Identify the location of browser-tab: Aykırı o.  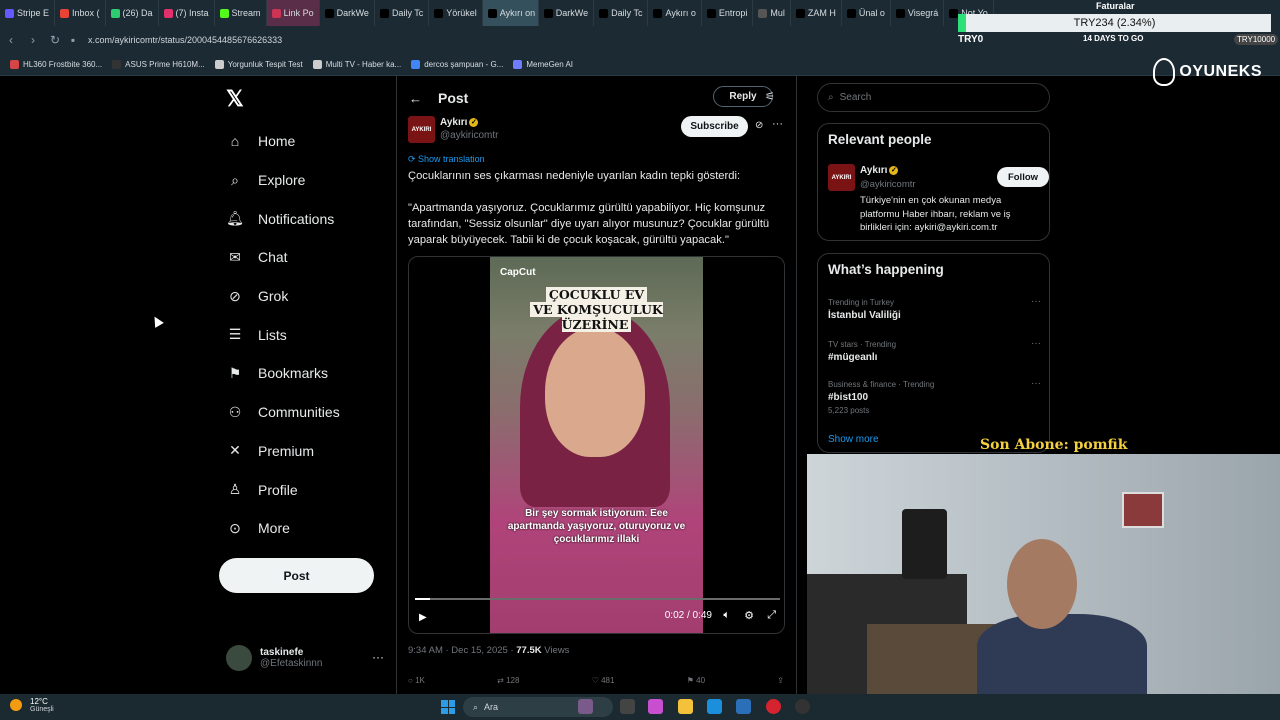
(675, 13).